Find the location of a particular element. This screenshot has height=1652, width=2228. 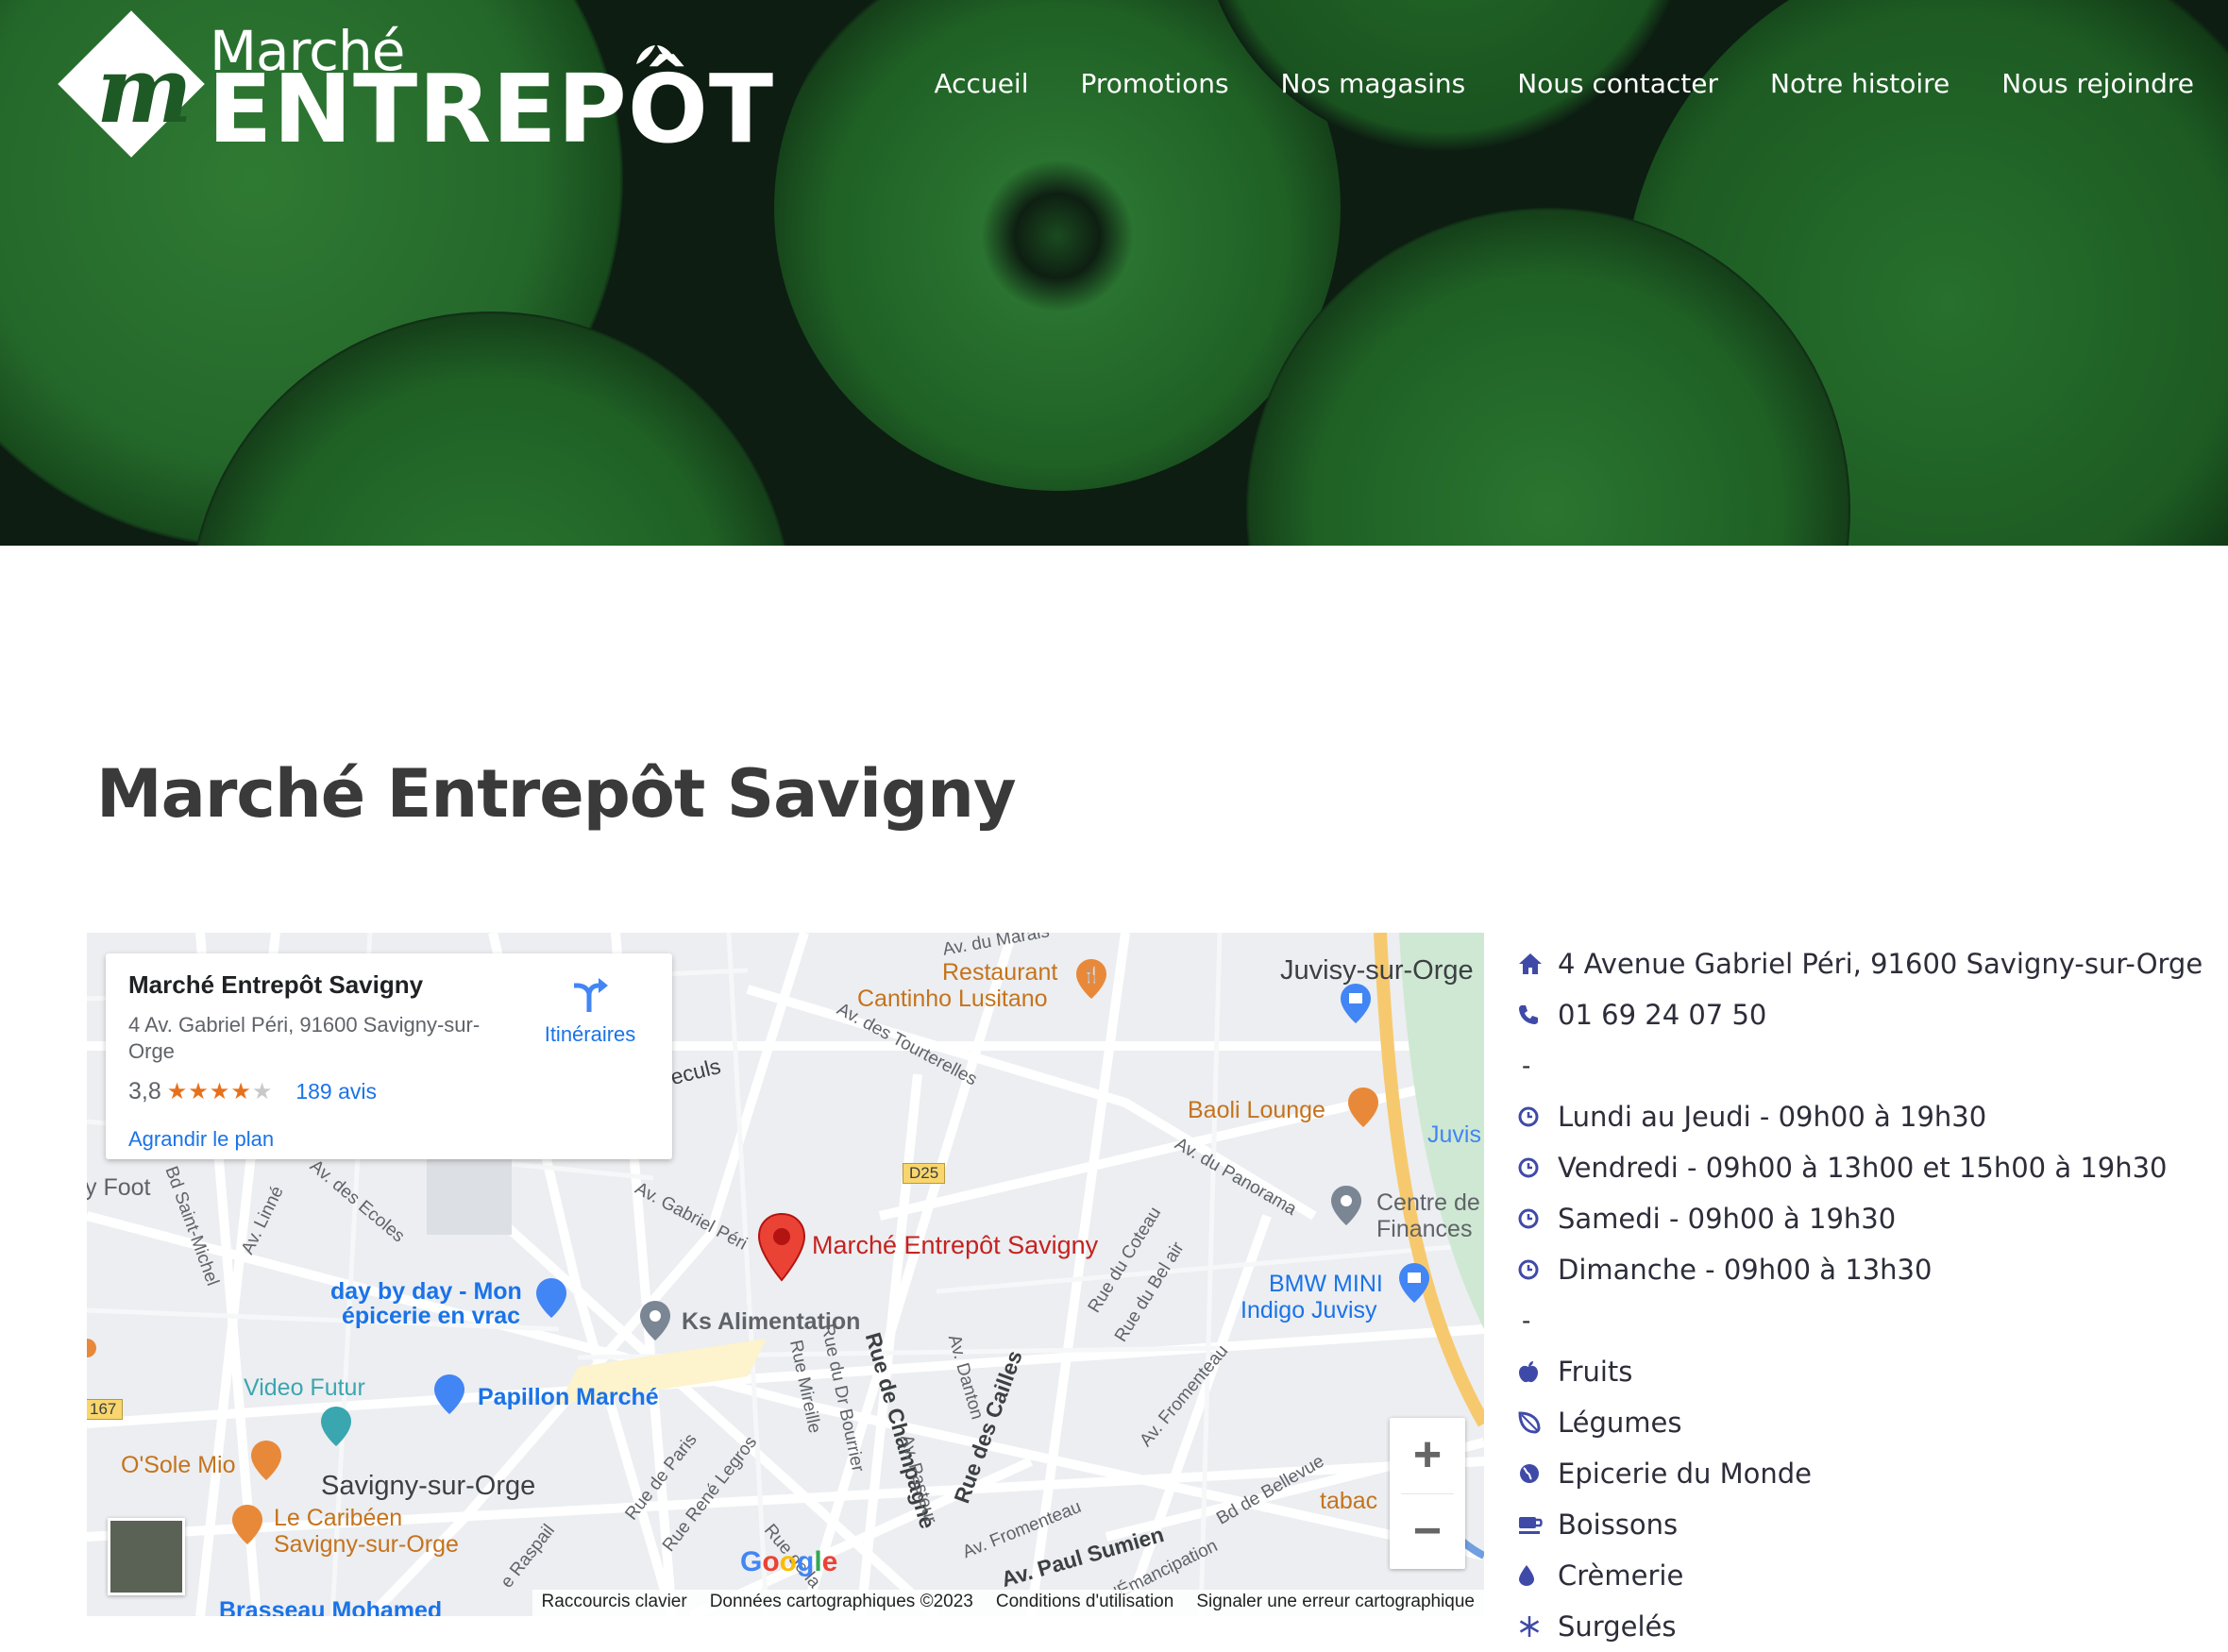

terms-link: Conditions d'utilisation is located at coordinates (1084, 1603).